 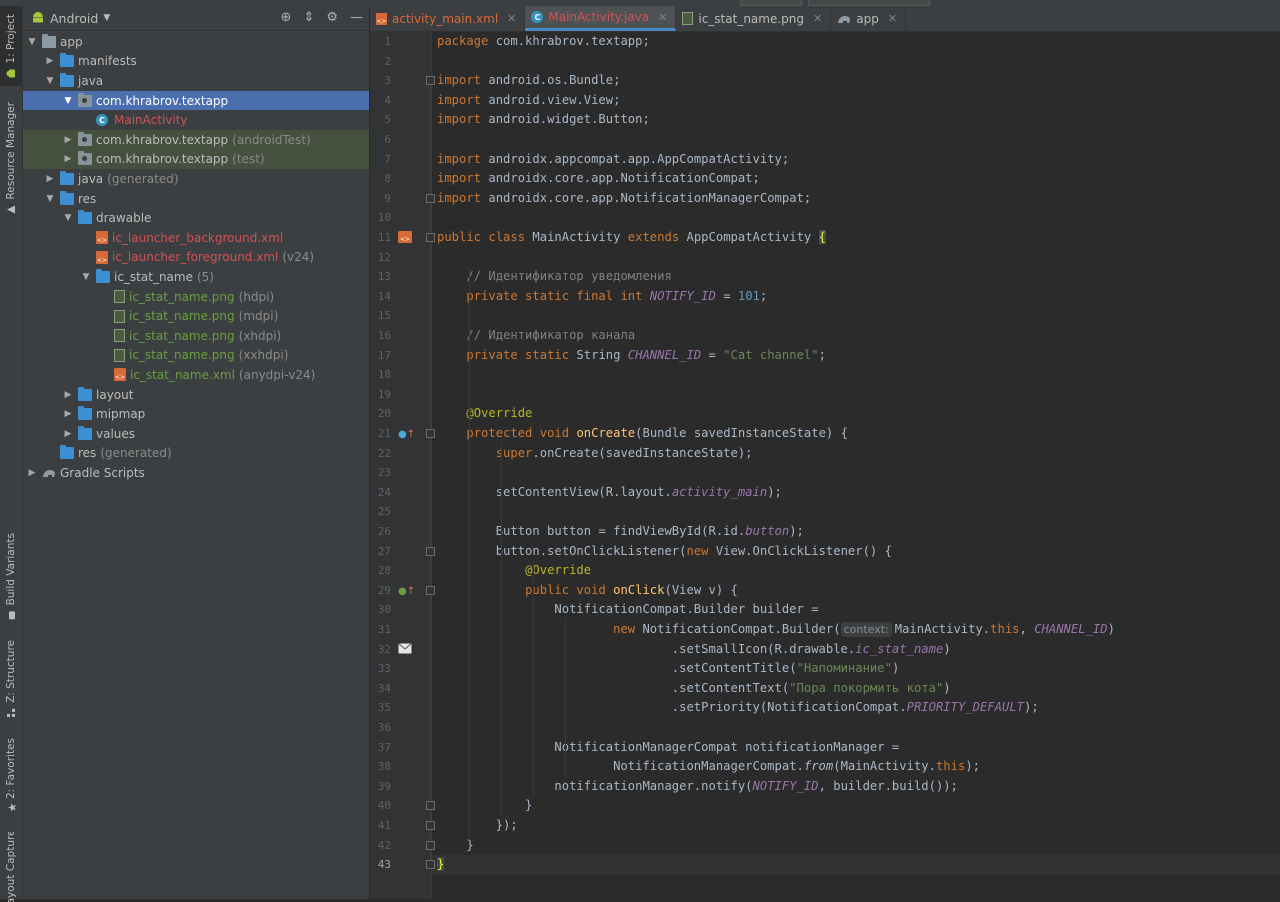 What do you see at coordinates (448, 18) in the screenshot?
I see `editor-tab: <> activity_main.xml ✕` at bounding box center [448, 18].